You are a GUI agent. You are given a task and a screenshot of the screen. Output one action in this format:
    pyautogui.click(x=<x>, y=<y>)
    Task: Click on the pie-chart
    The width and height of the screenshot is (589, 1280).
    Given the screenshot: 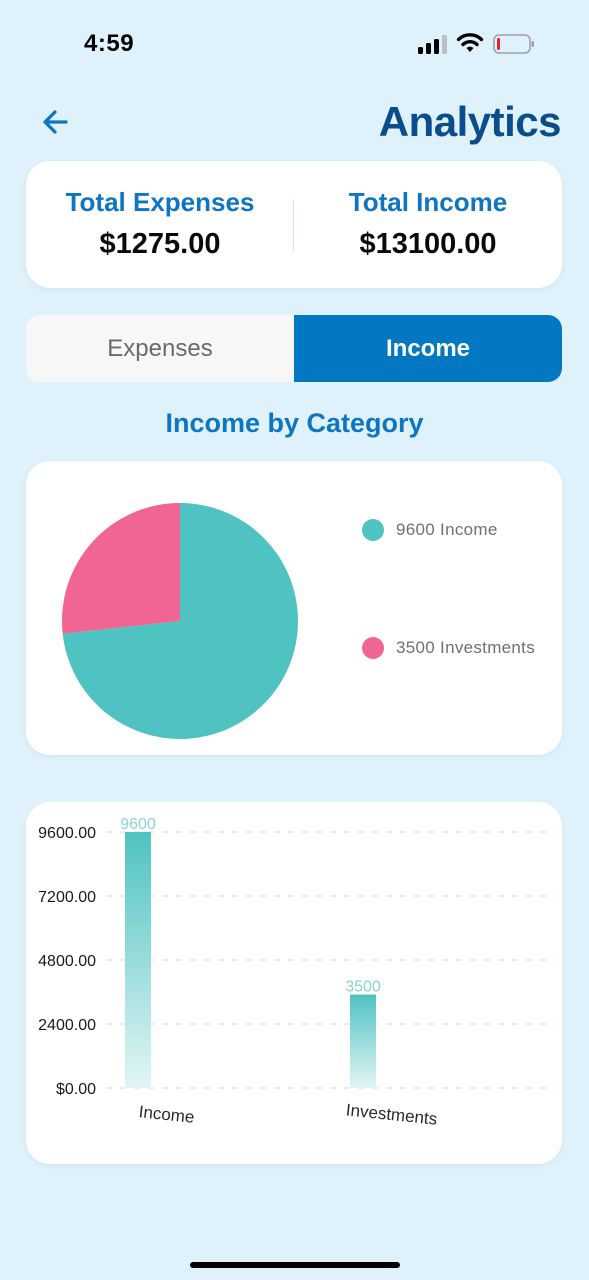 What is the action you would take?
    pyautogui.click(x=180, y=621)
    